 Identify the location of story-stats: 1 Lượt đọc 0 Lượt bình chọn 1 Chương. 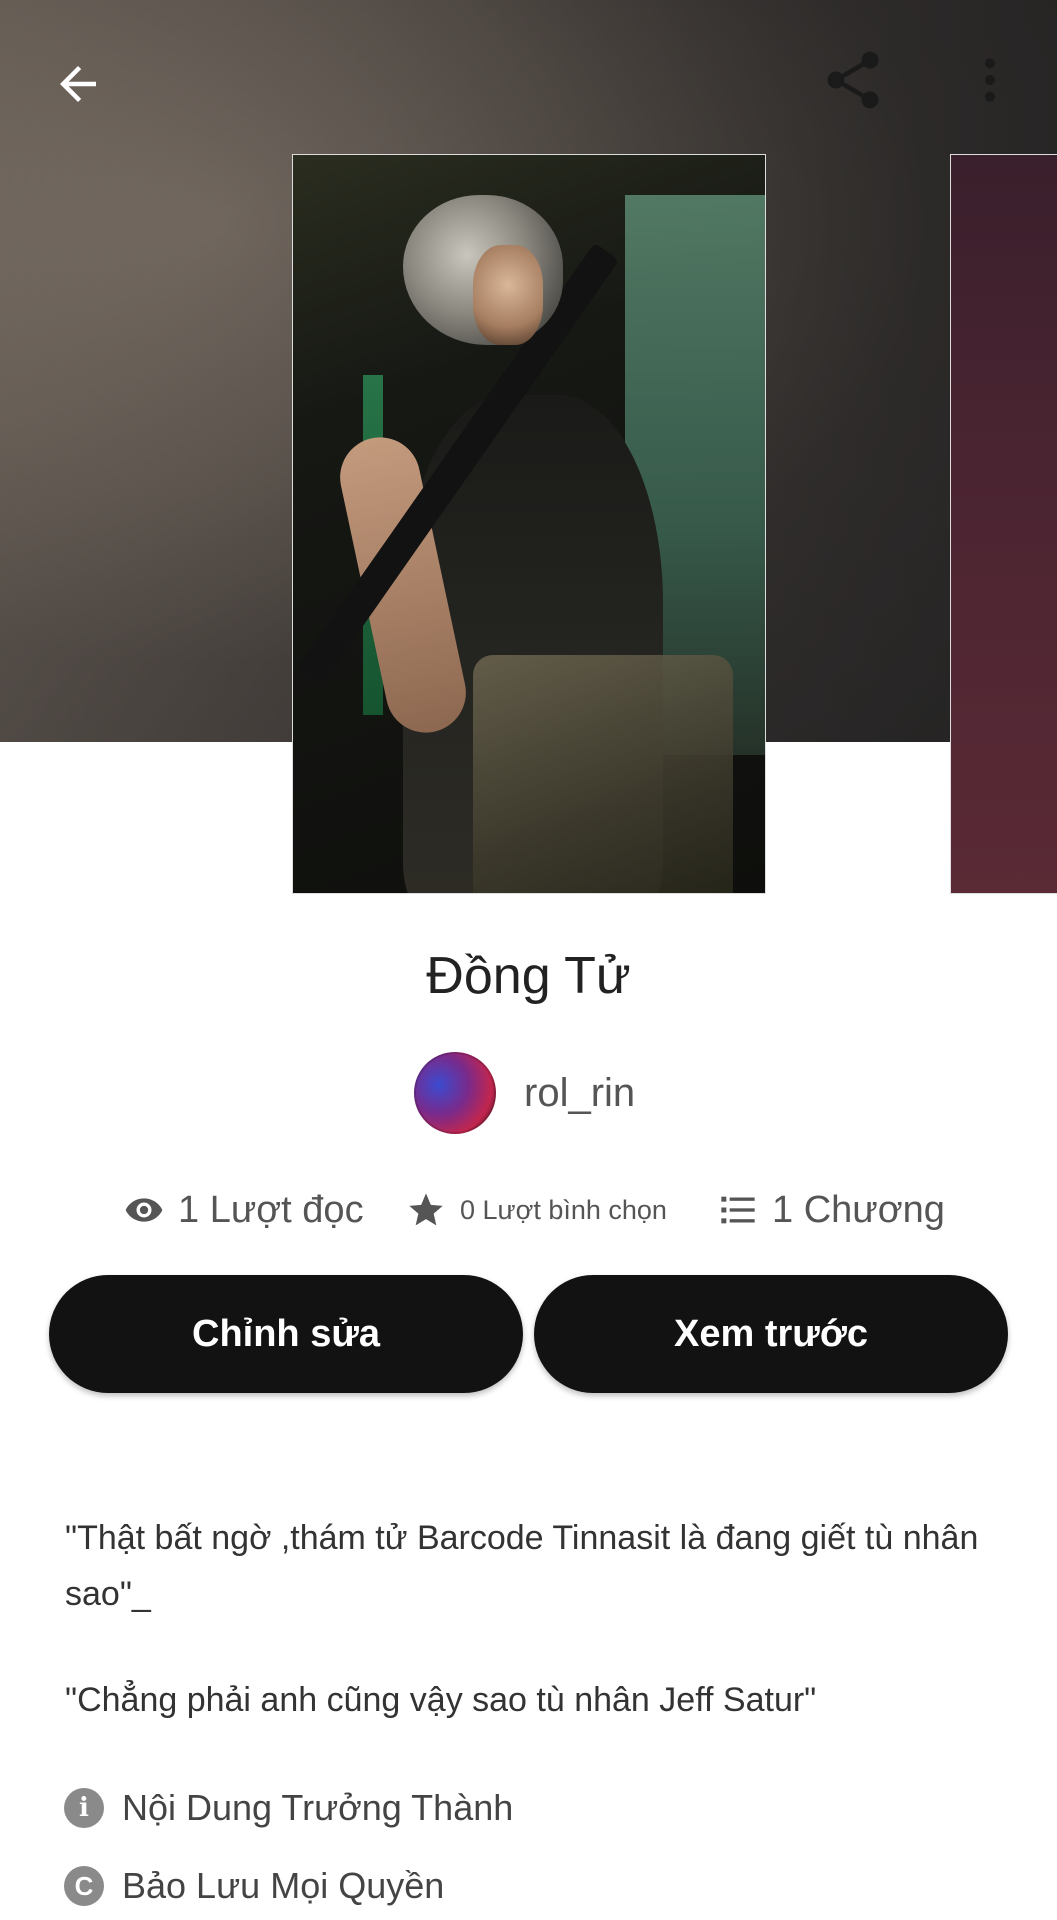
(528, 1210).